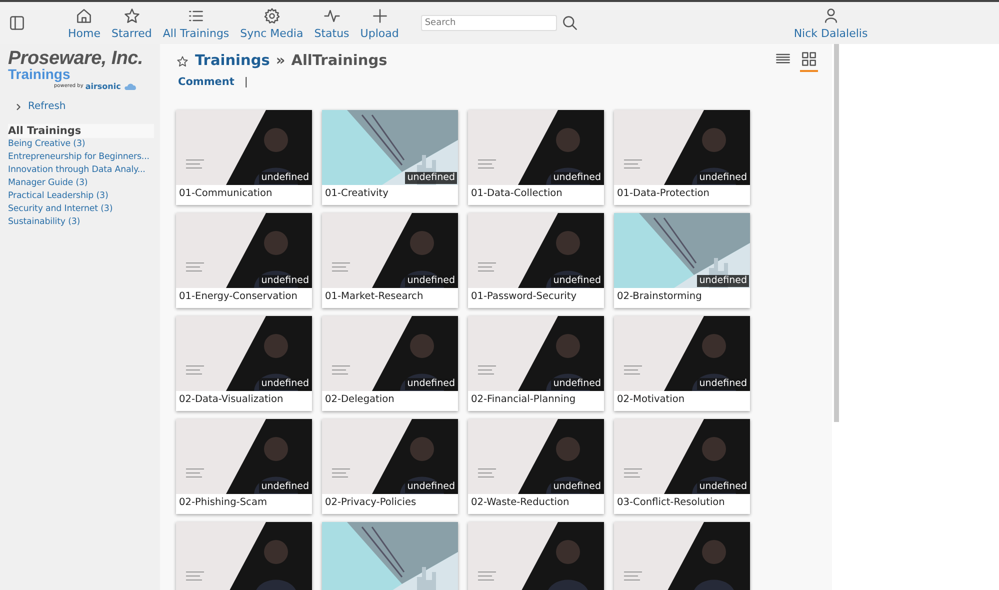 Image resolution: width=999 pixels, height=590 pixels. I want to click on nav-link: All Trainings, so click(196, 23).